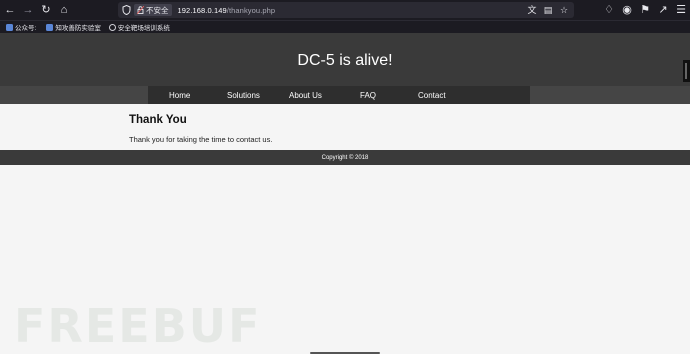 This screenshot has height=354, width=690. Describe the element at coordinates (158, 120) in the screenshot. I see `page-heading: Thank You` at that location.